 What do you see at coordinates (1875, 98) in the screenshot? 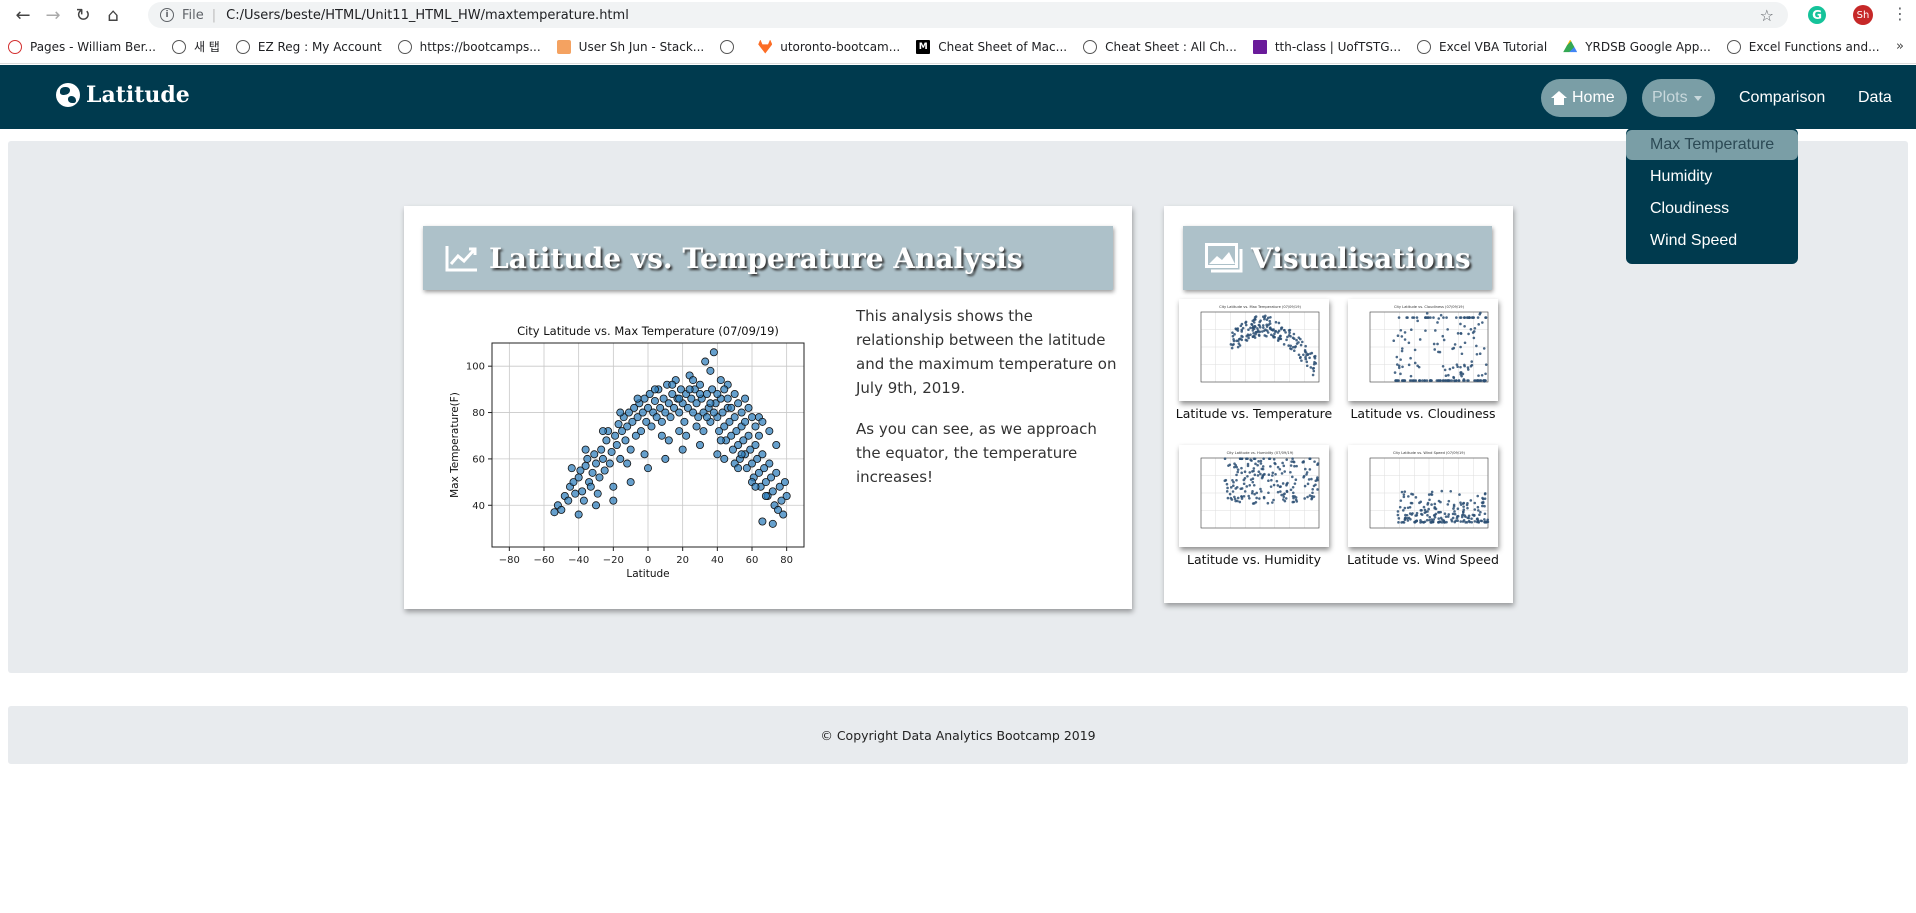
I see `nav-data: Data` at bounding box center [1875, 98].